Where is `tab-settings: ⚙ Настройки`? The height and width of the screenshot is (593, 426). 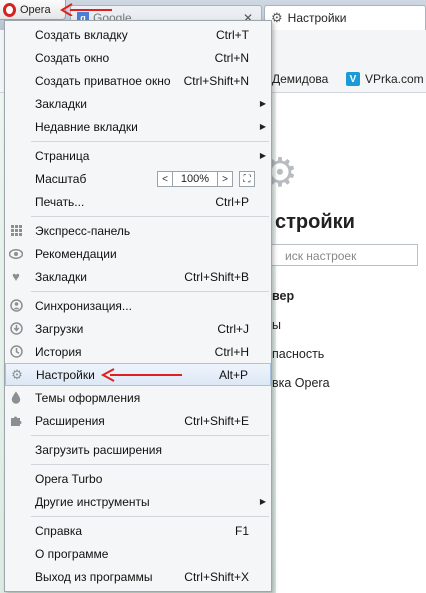
tab-settings: ⚙ Настройки is located at coordinates (345, 17).